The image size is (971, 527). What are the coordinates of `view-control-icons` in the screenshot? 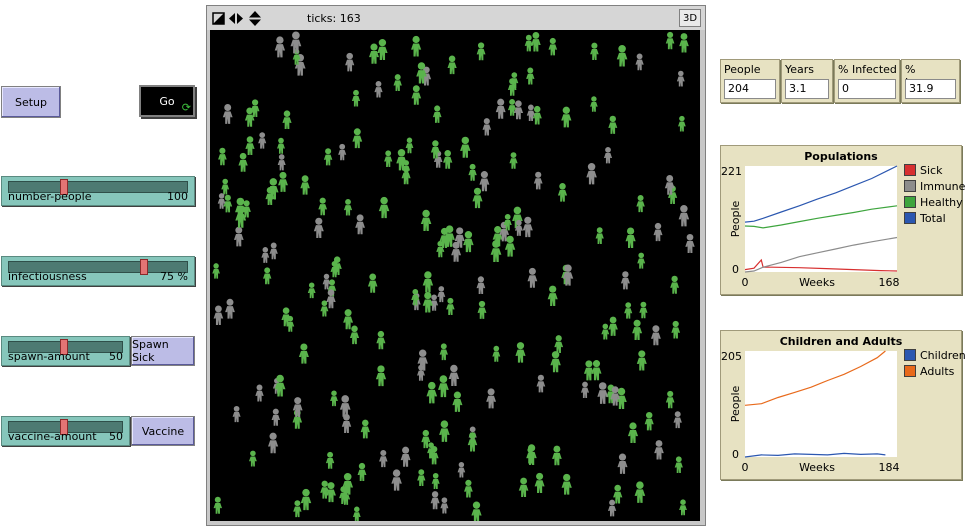 It's located at (241, 19).